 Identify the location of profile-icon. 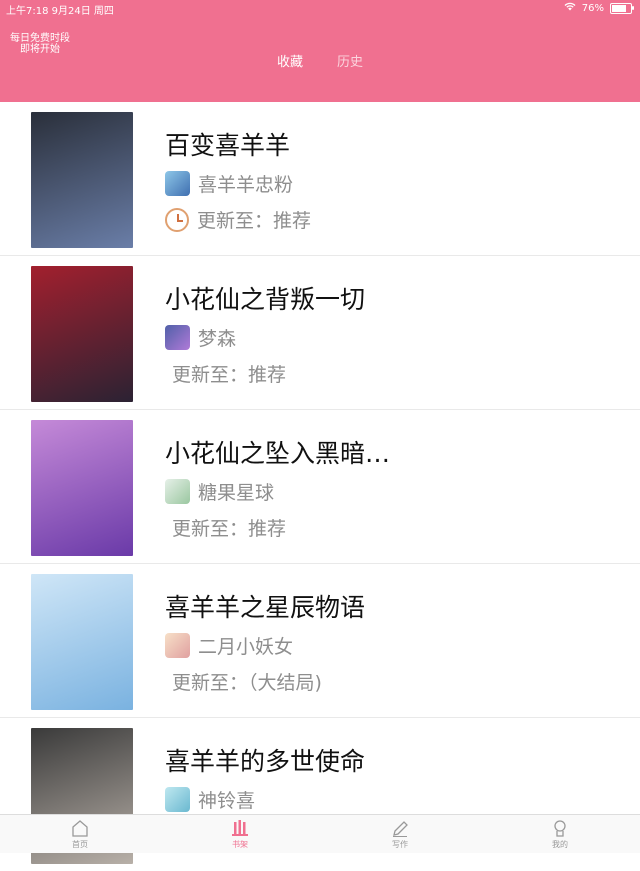
(560, 828).